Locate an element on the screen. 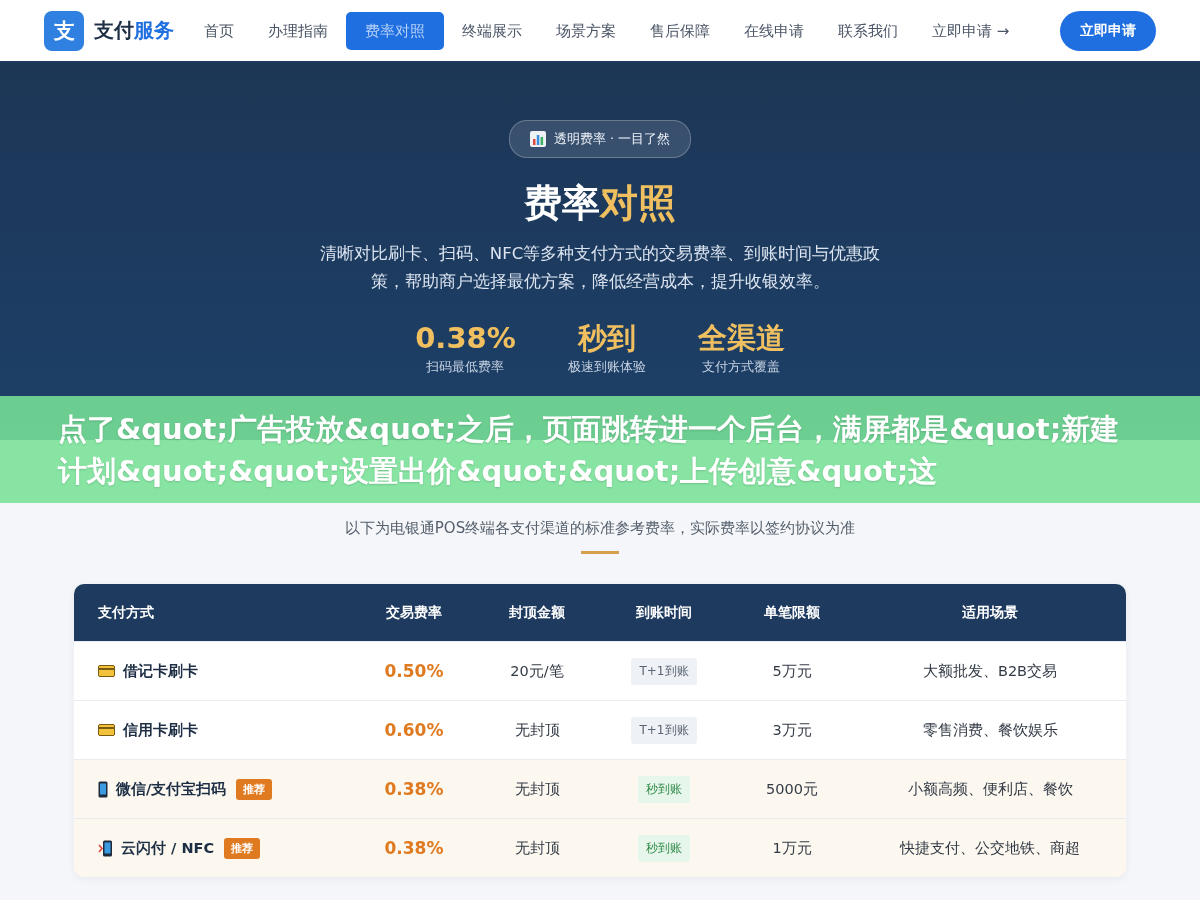 The width and height of the screenshot is (1200, 900). phone-icon is located at coordinates (103, 789).